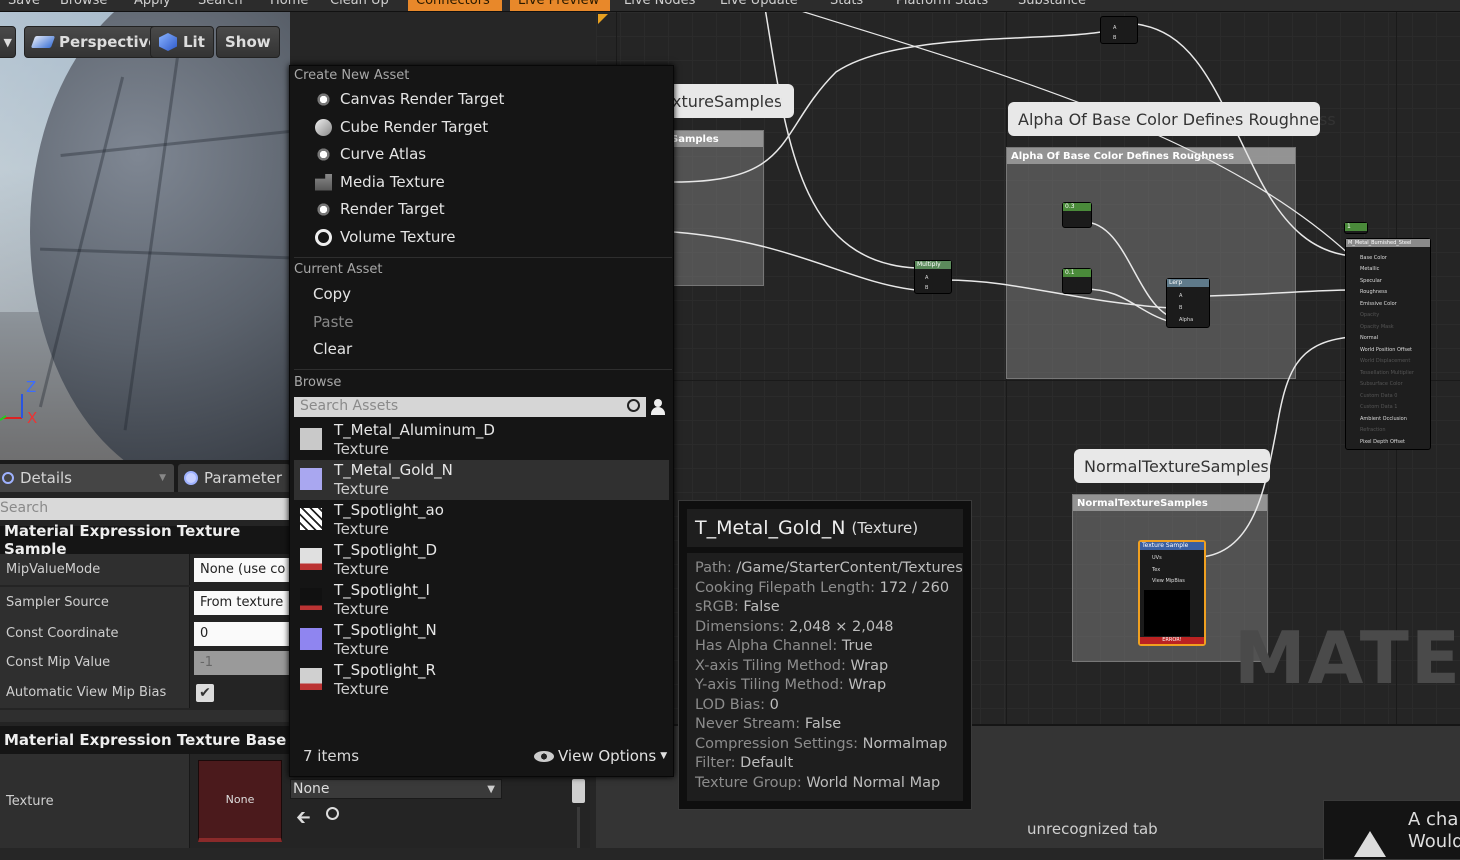 The height and width of the screenshot is (860, 1460). I want to click on material-preview-viewport: ▼ Perspective Lit Show Z X, so click(145, 236).